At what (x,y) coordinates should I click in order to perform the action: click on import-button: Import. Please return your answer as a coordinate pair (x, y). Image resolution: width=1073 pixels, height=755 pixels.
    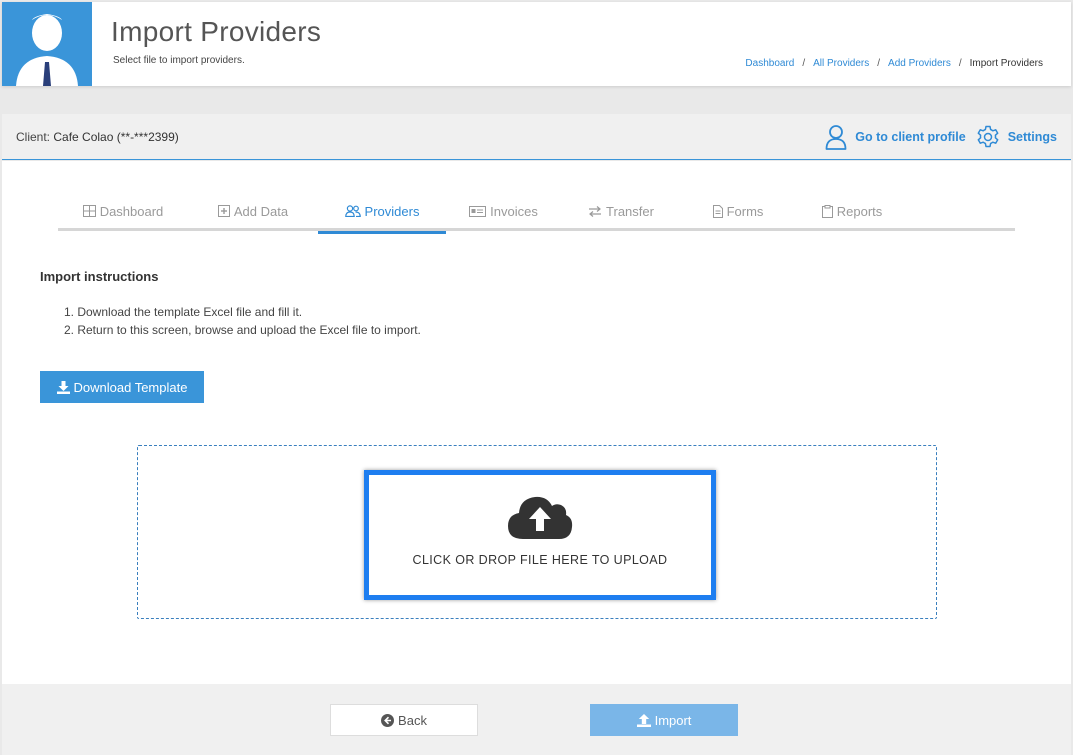
    Looking at the image, I should click on (664, 720).